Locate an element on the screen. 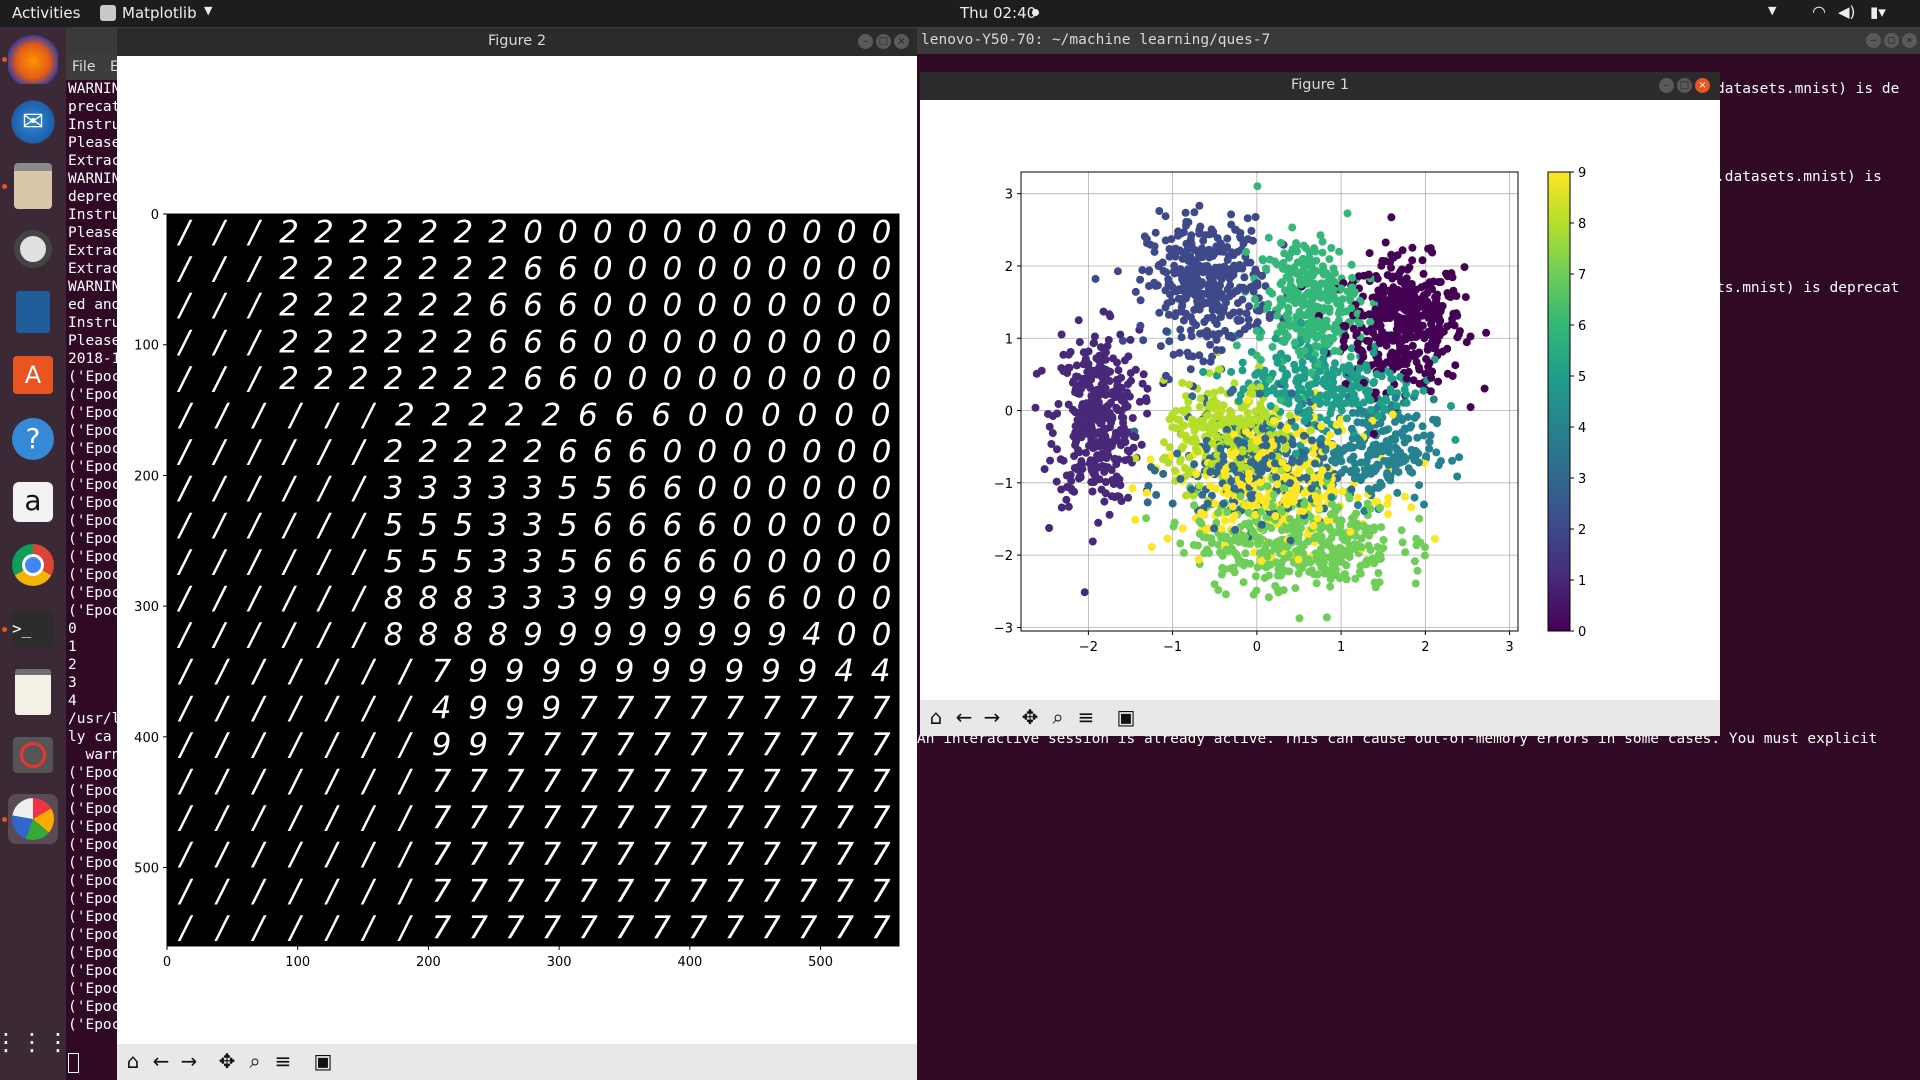  blocked-app-icon is located at coordinates (33, 755).